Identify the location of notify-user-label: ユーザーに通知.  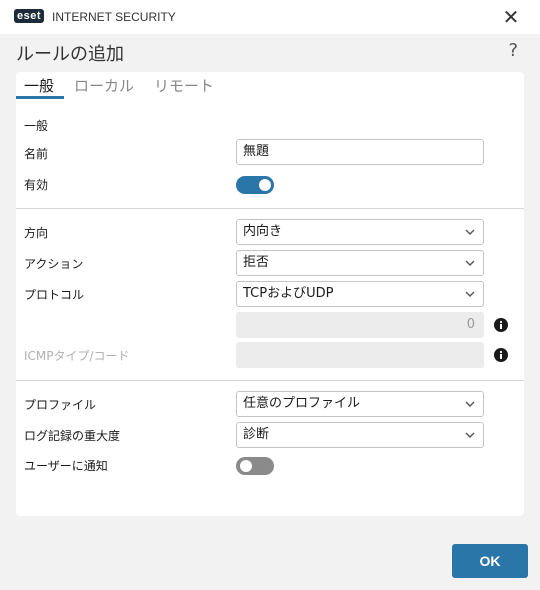
(66, 466).